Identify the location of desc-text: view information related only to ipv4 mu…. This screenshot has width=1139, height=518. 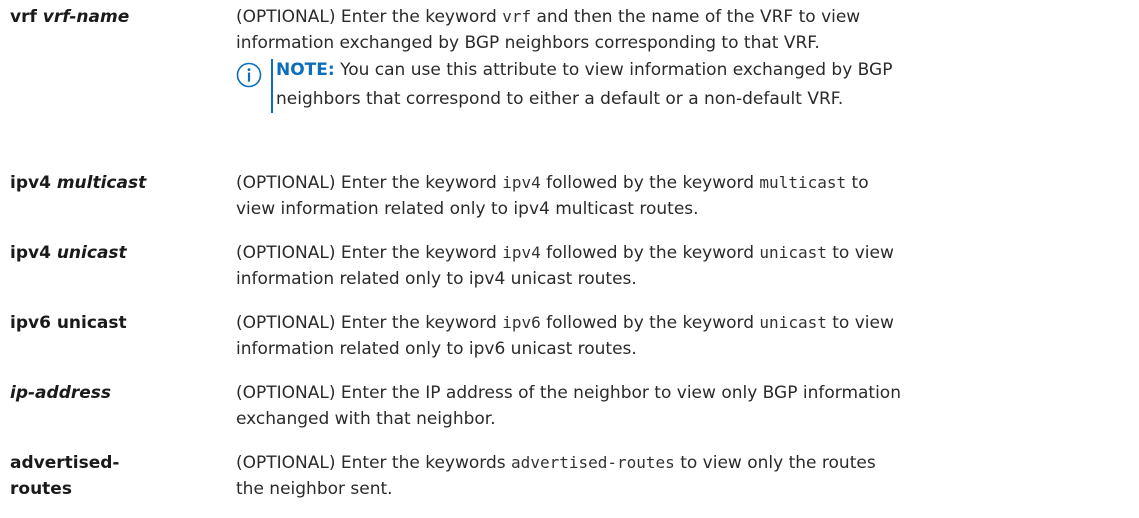
(467, 209).